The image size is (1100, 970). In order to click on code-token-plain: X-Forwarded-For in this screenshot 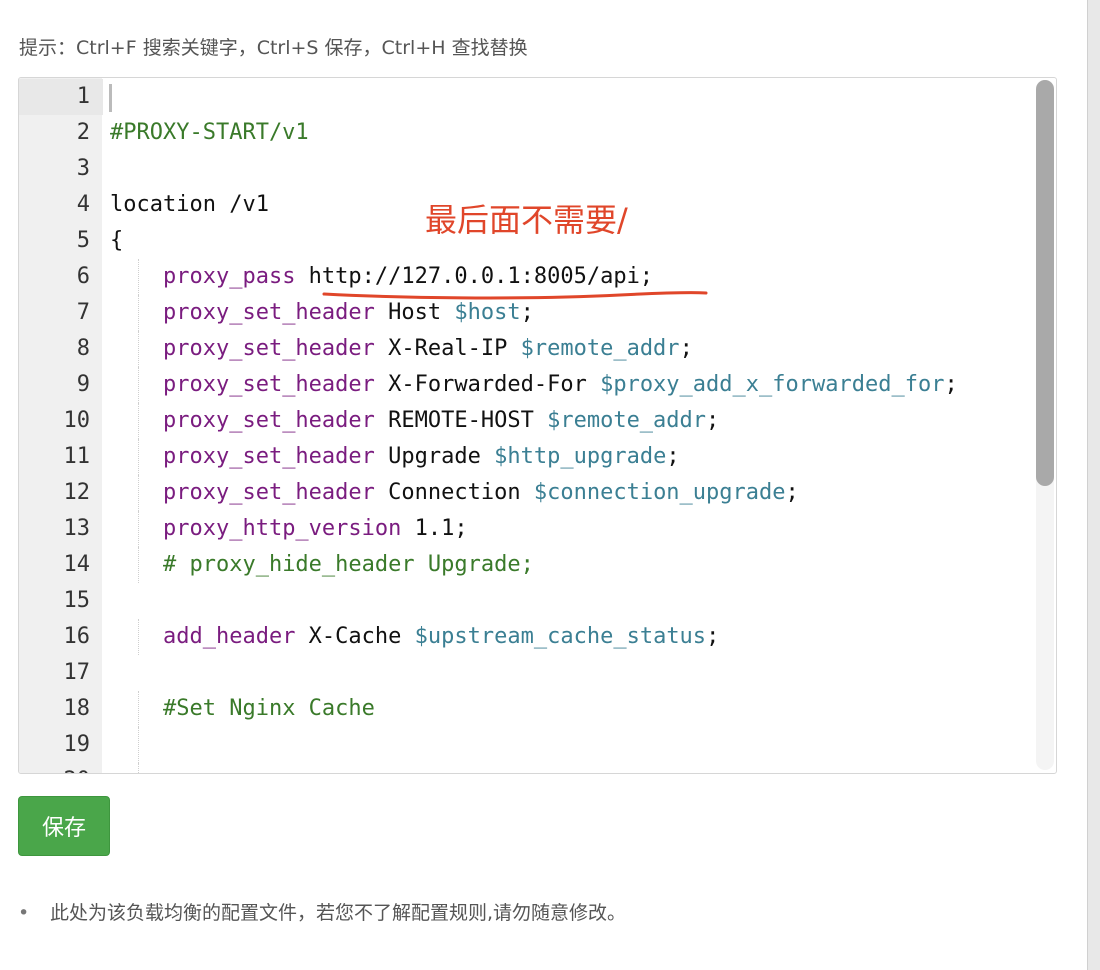, I will do `click(487, 384)`.